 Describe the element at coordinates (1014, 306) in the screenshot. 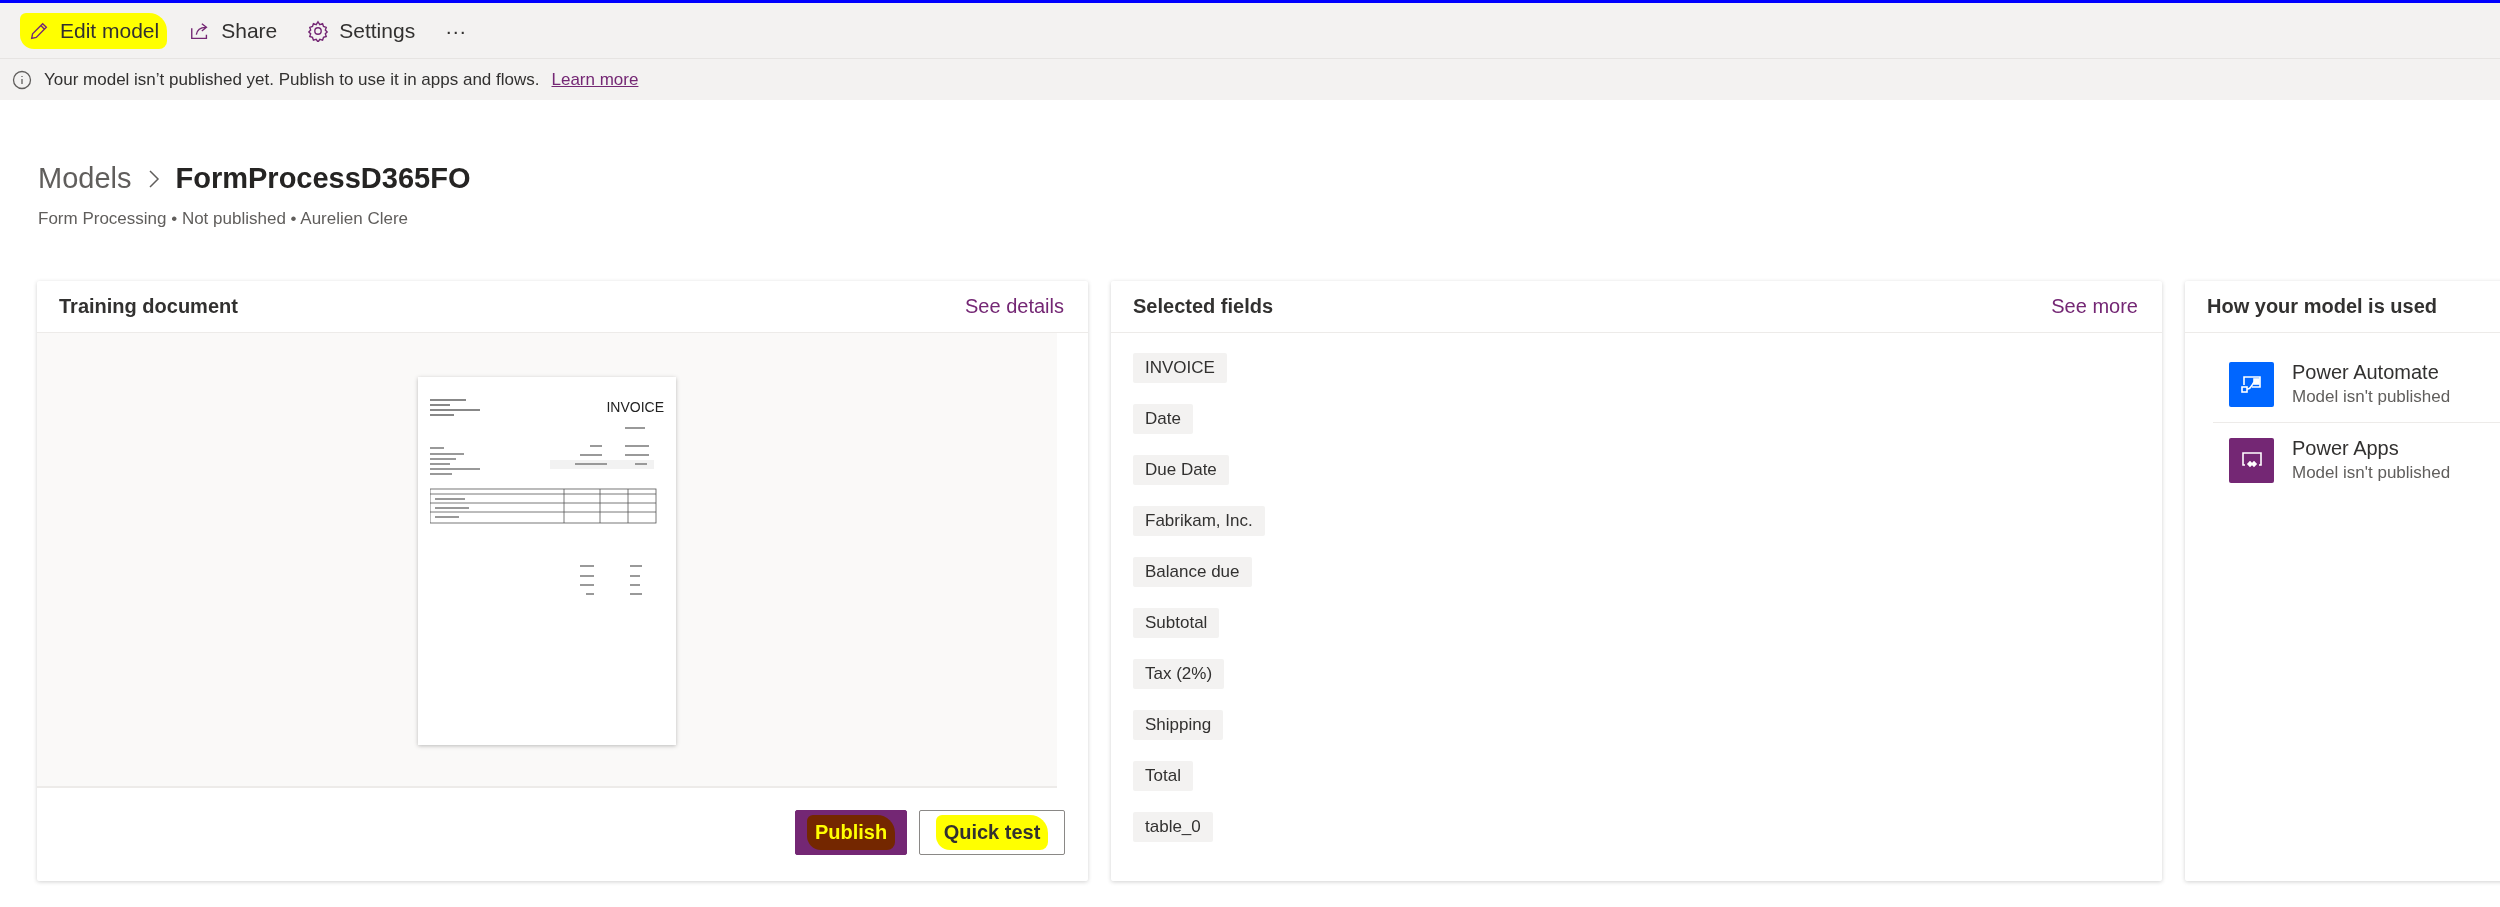

I see `see-details-link: See details` at that location.